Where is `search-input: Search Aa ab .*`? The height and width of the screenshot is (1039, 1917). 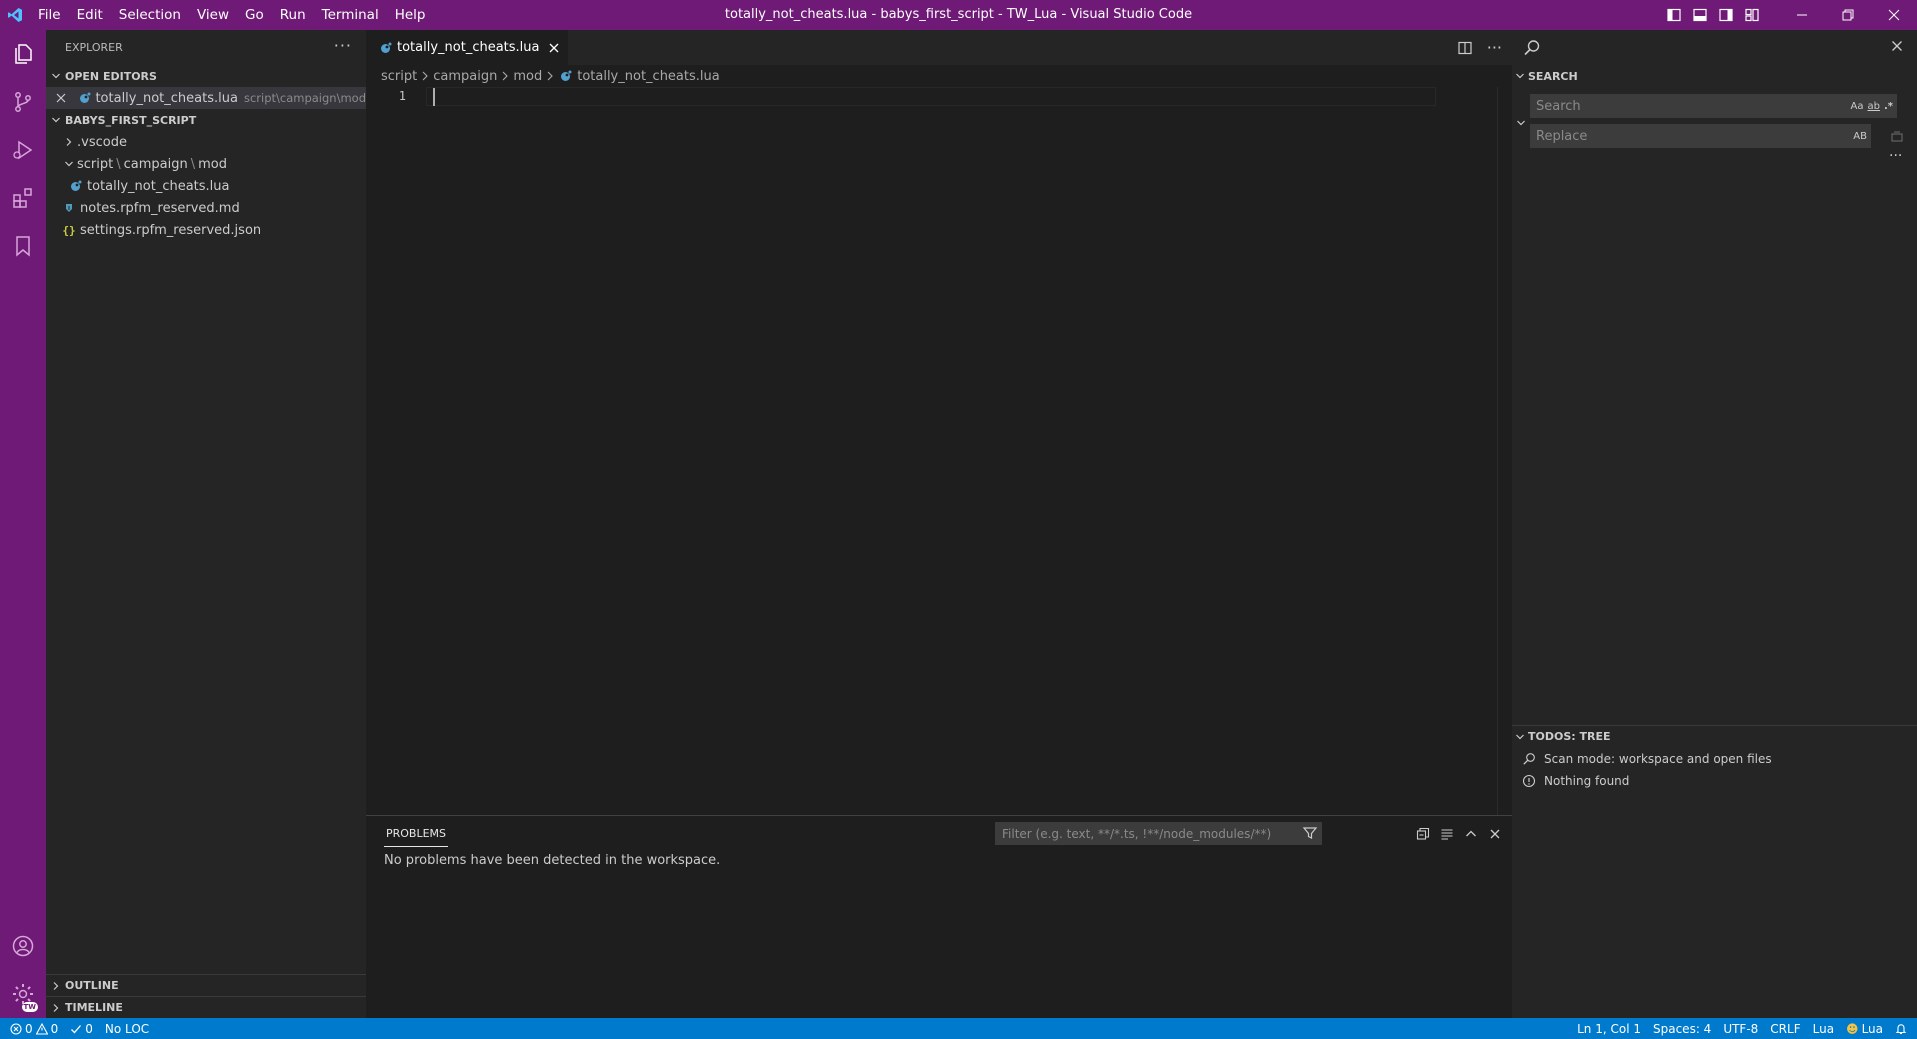
search-input: Search Aa ab .* is located at coordinates (1713, 106).